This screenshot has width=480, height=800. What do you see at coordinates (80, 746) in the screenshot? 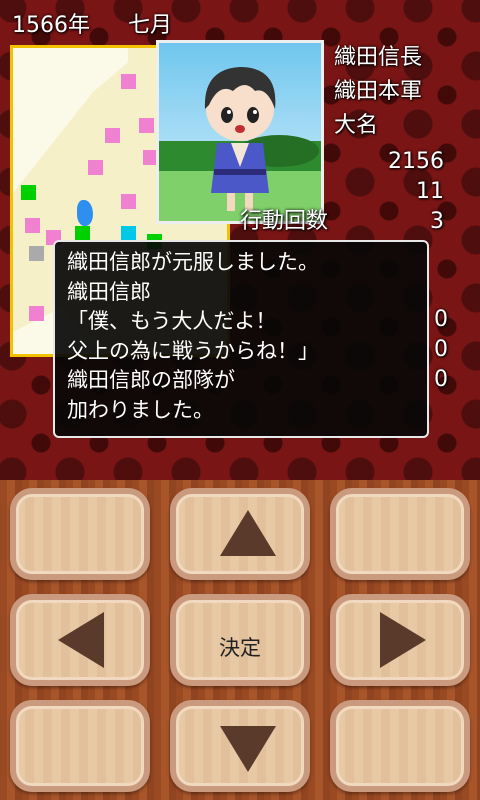
I see `blank-button-bottom-left` at bounding box center [80, 746].